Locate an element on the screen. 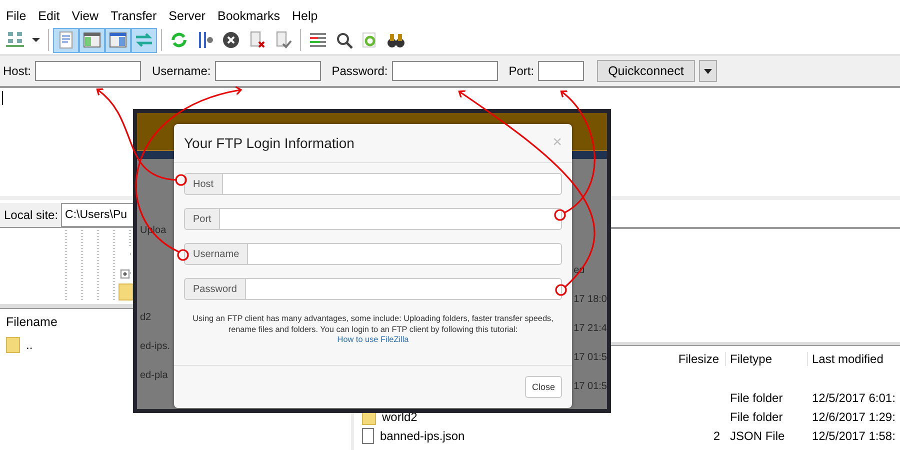  refresh-icon is located at coordinates (179, 40).